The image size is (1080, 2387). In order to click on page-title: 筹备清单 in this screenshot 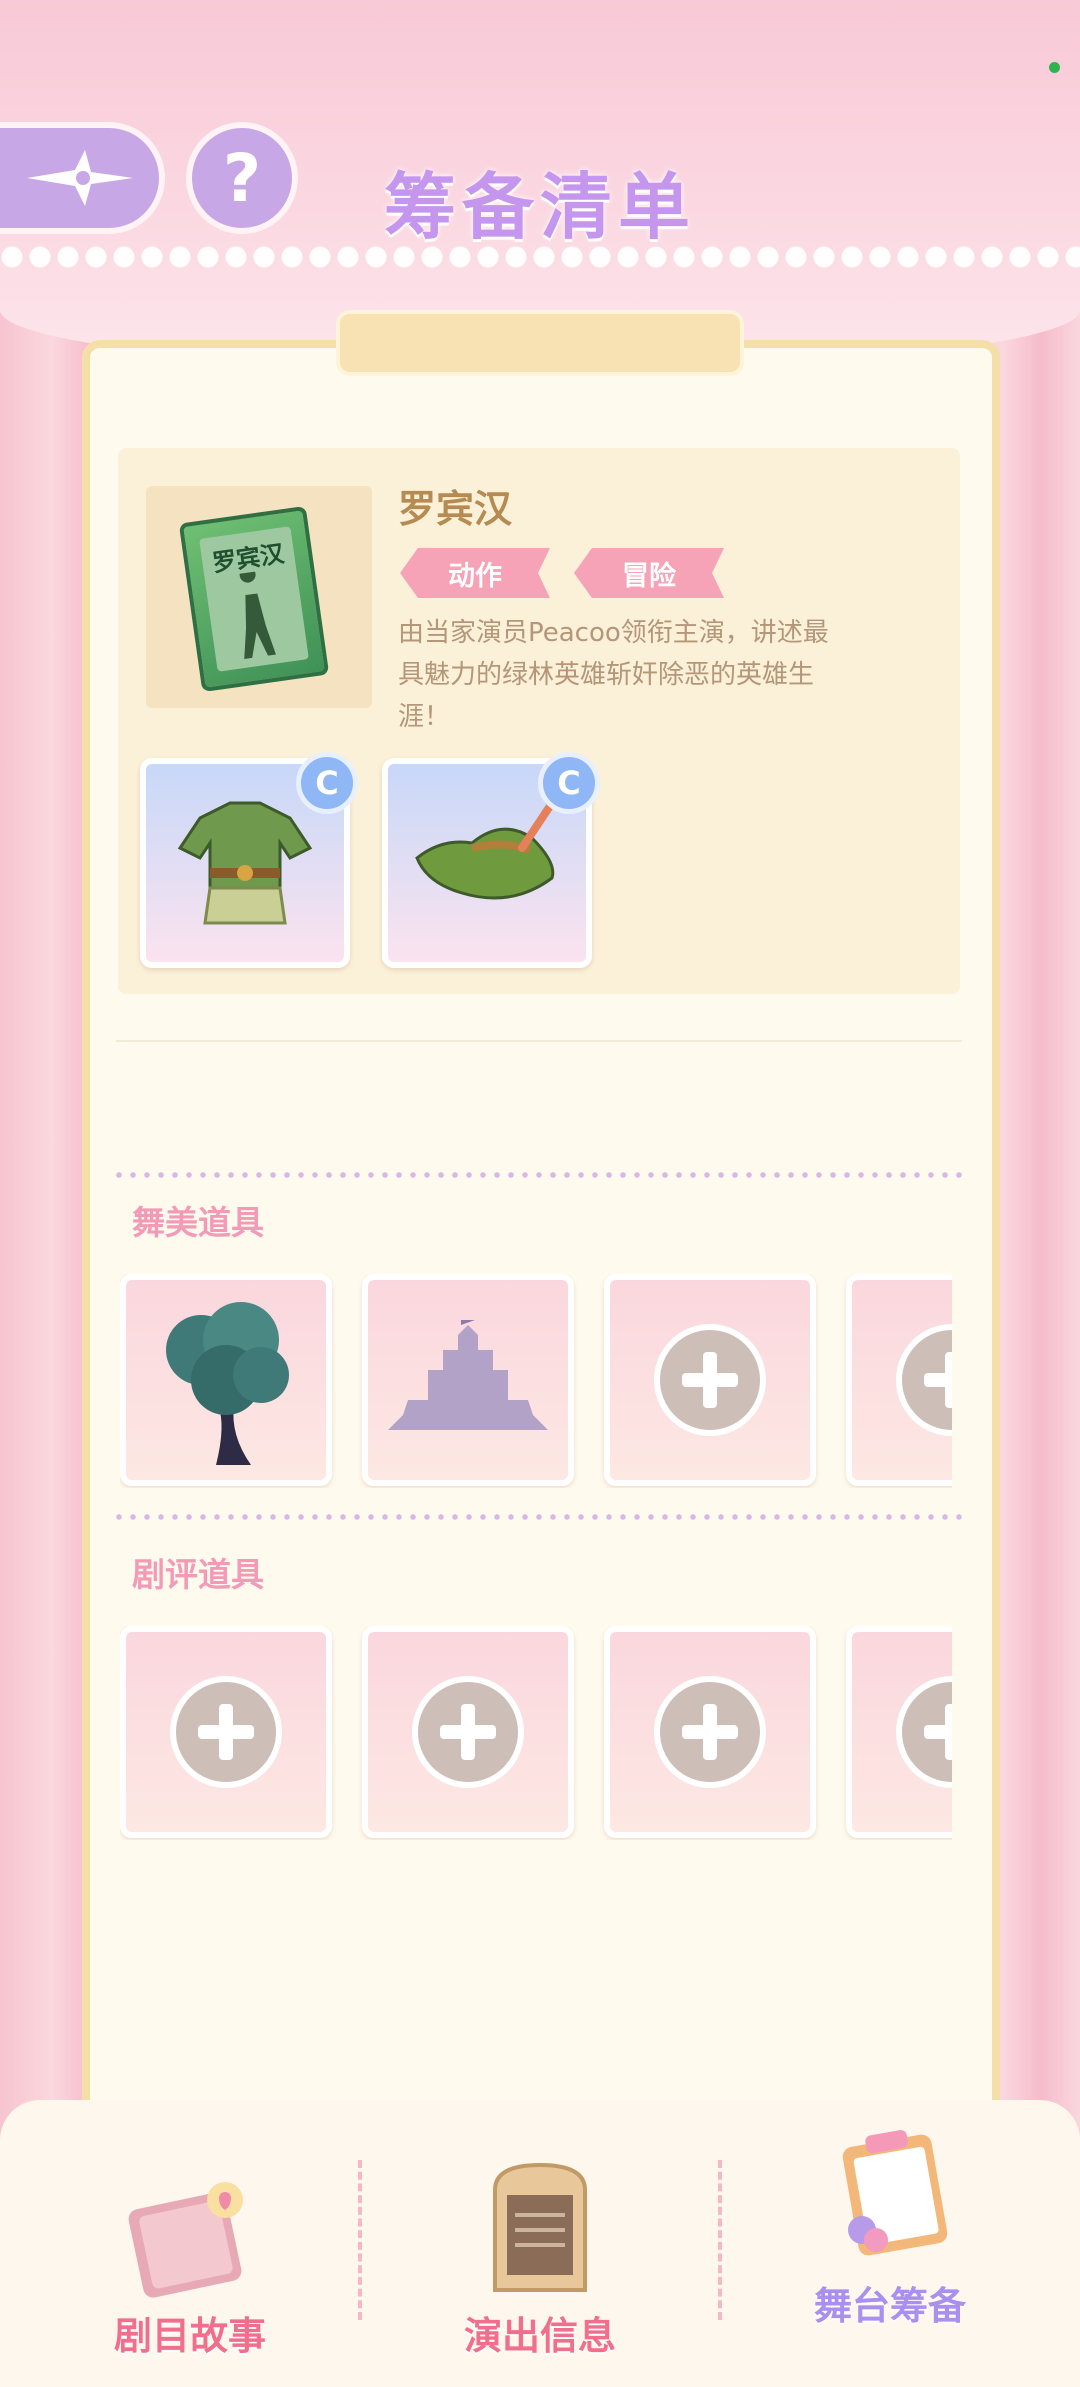, I will do `click(539, 207)`.